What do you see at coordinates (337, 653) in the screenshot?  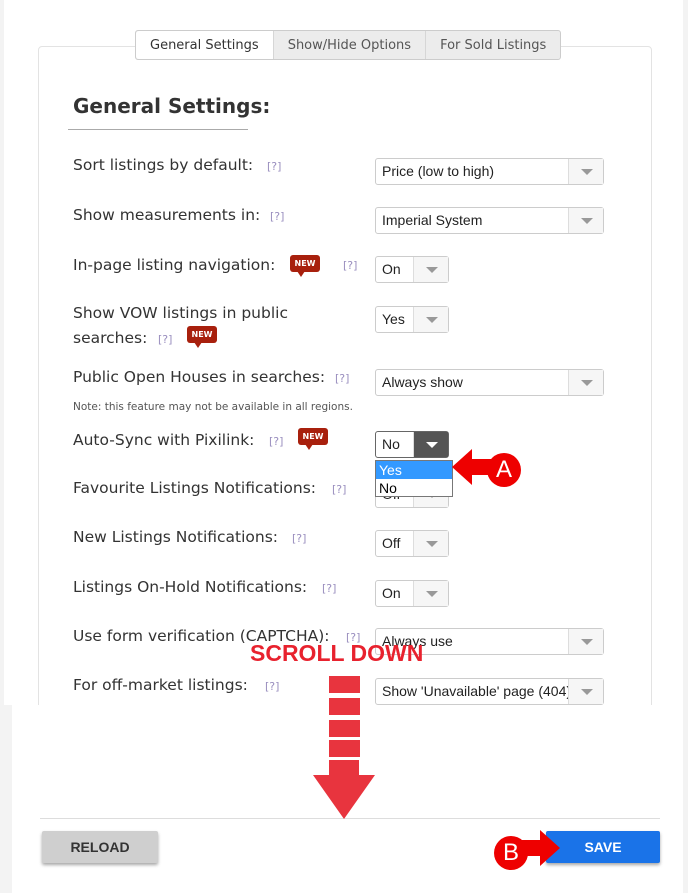 I see `scroll-down-annotation: SCROLL DOWN` at bounding box center [337, 653].